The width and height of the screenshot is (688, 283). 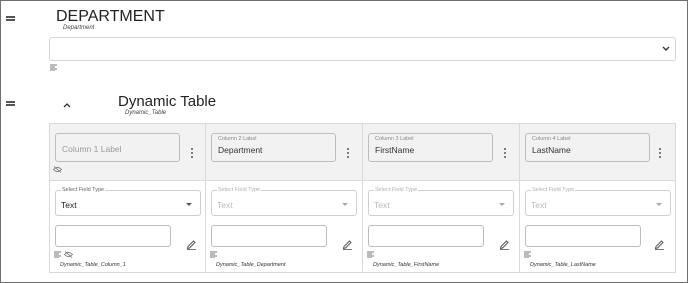 I want to click on column-field-name: Dynamic_Table_LastName, so click(x=563, y=265).